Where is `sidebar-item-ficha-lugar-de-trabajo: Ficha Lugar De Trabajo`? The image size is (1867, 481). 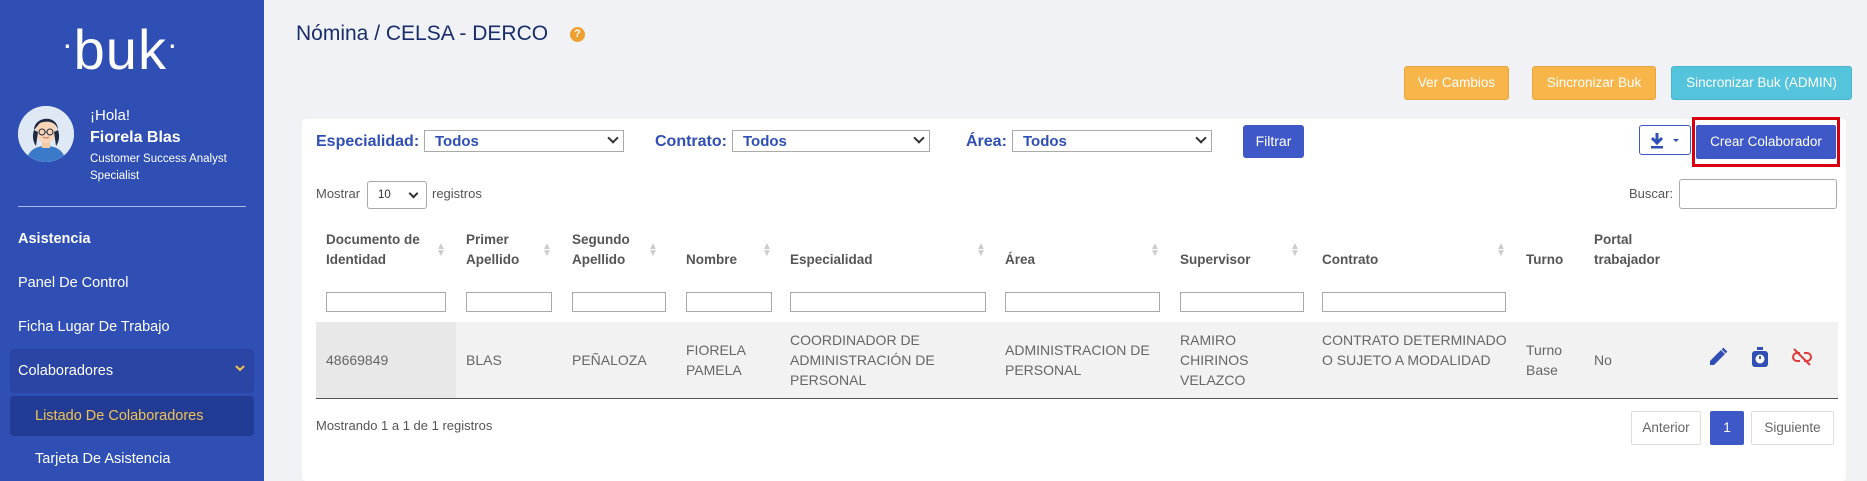 sidebar-item-ficha-lugar-de-trabajo: Ficha Lugar De Trabajo is located at coordinates (94, 327).